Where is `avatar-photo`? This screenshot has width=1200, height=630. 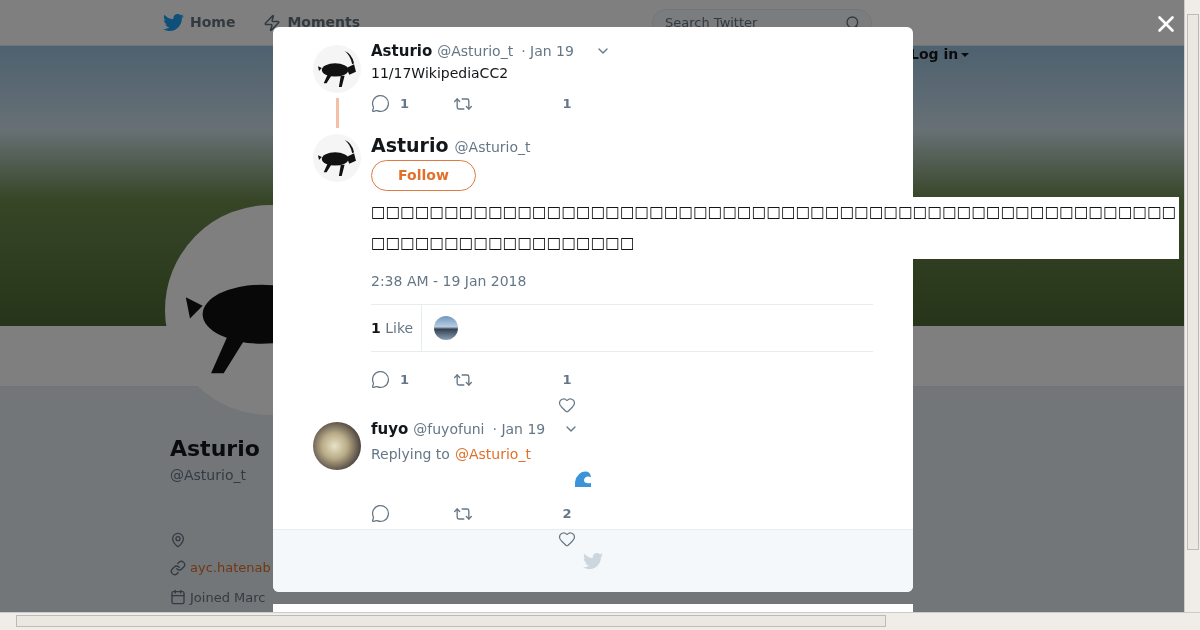 avatar-photo is located at coordinates (337, 446).